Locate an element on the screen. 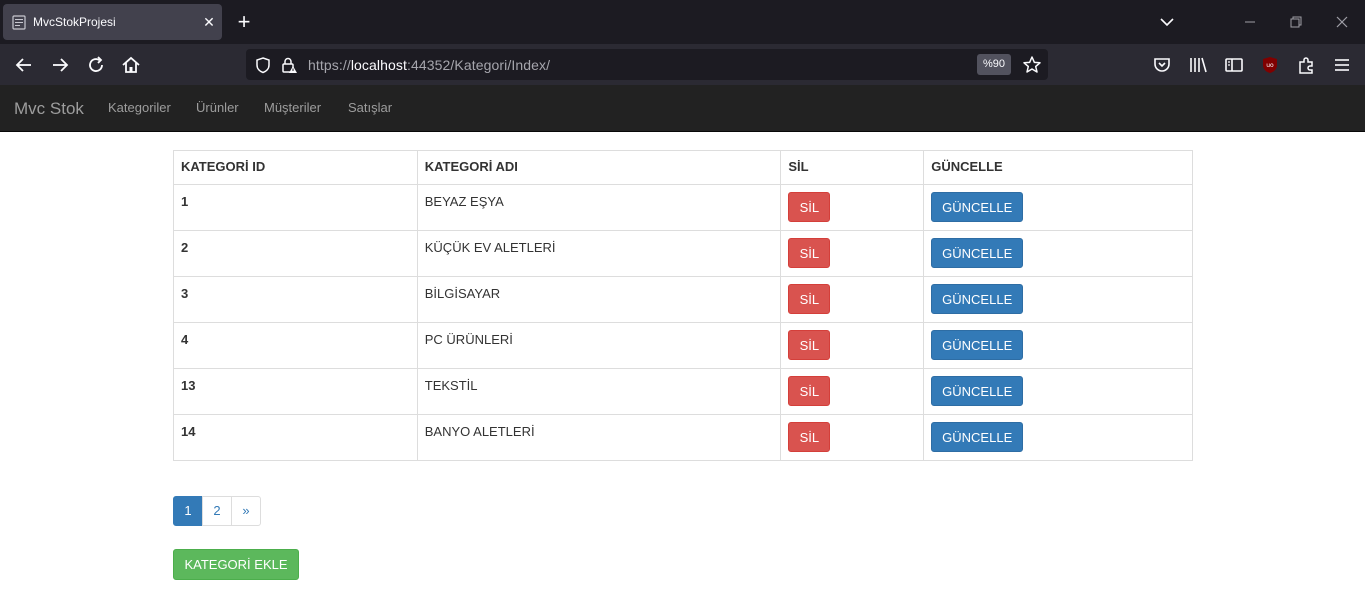  tab-title: MvcStokProjesi is located at coordinates (74, 22).